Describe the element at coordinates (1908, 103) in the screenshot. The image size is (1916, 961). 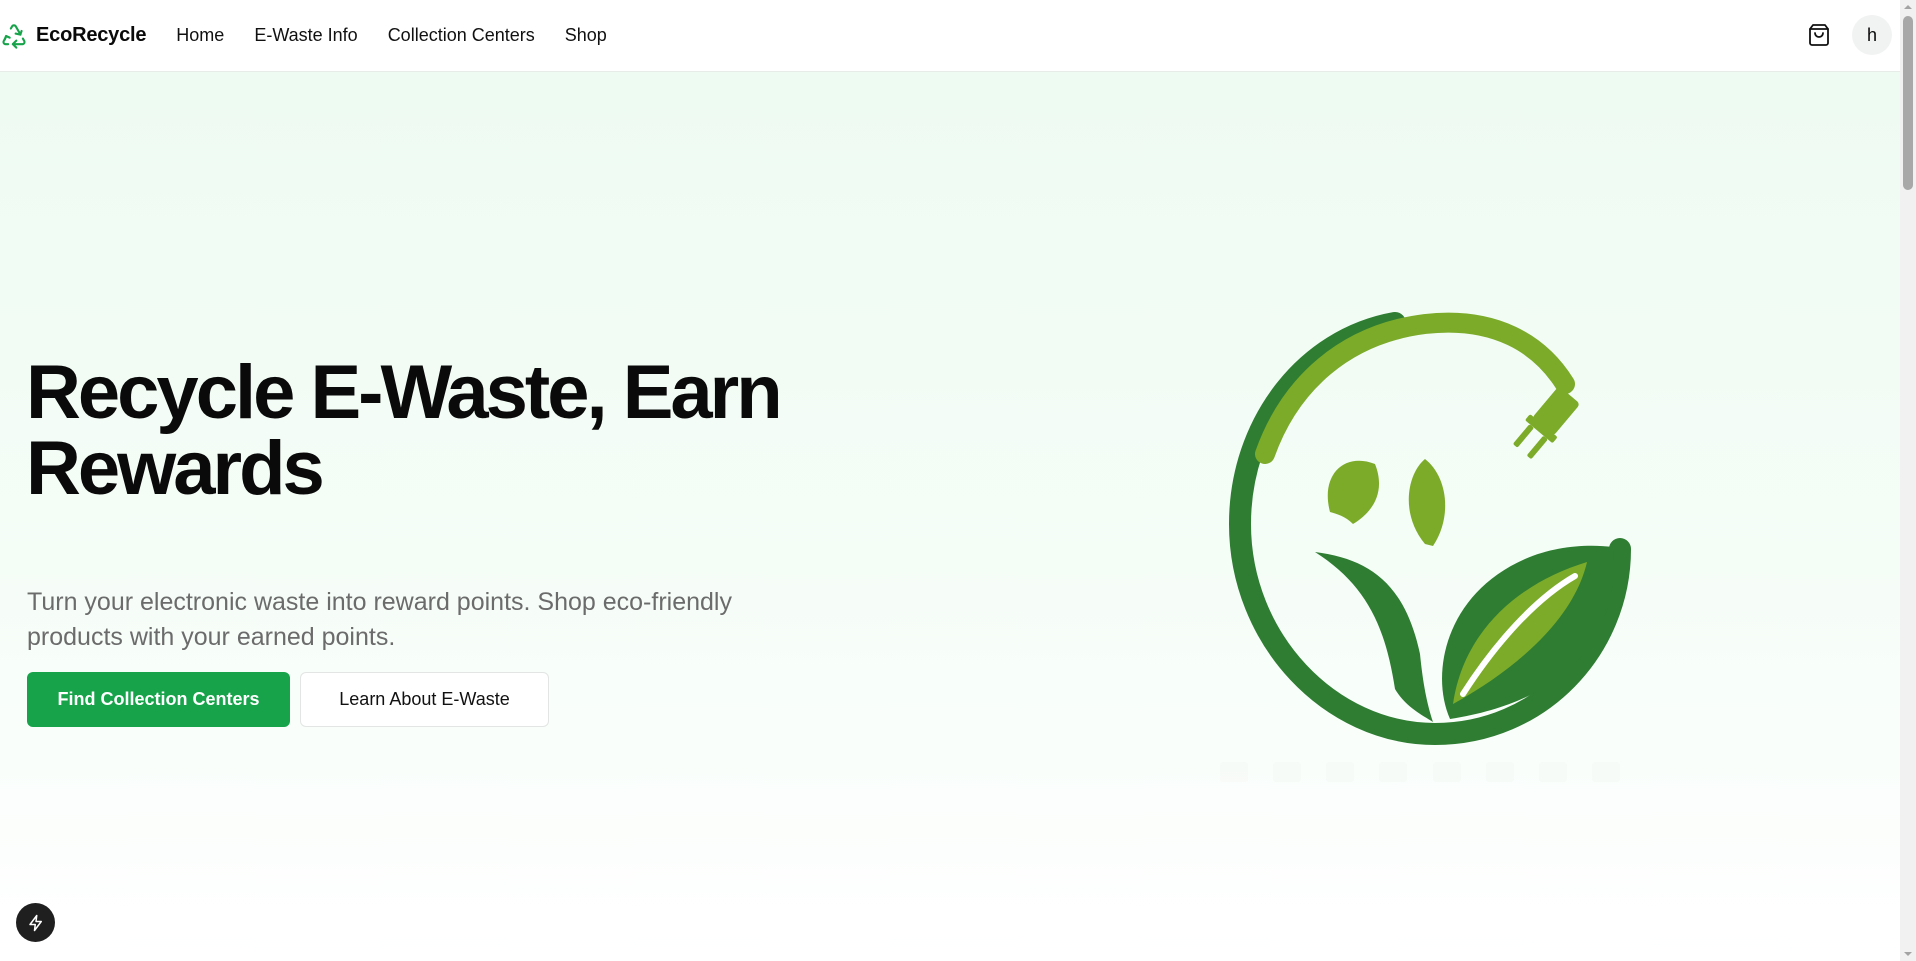
I see `scrollbar-thumb` at that location.